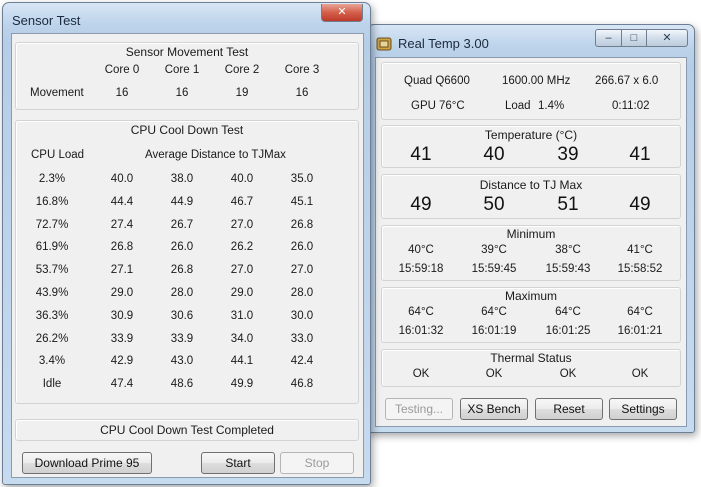 Image resolution: width=701 pixels, height=487 pixels. What do you see at coordinates (302, 315) in the screenshot?
I see `cooldown-value-r6-c3: 30.0` at bounding box center [302, 315].